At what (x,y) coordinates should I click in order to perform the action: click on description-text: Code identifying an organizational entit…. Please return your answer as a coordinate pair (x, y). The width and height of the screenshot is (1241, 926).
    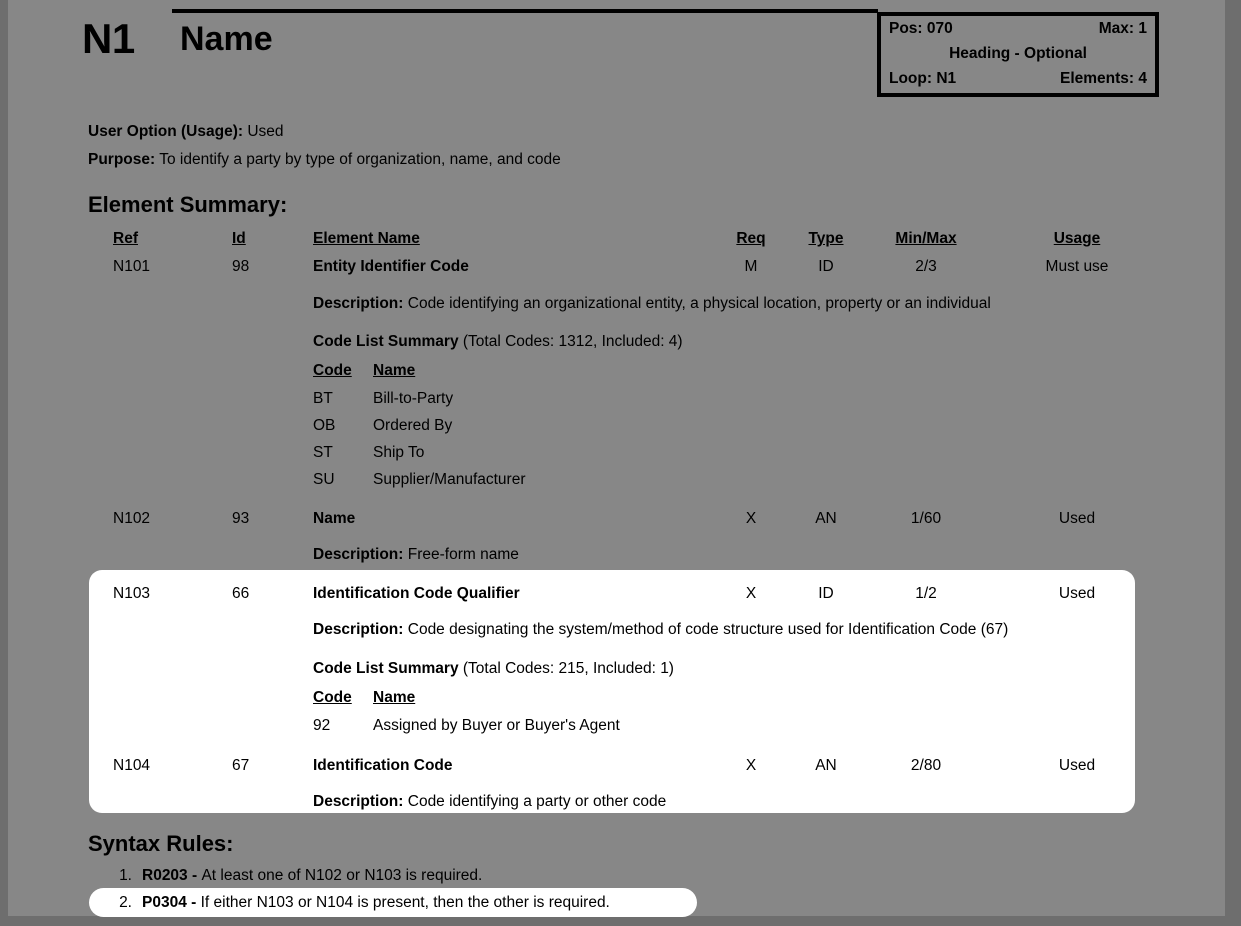
    Looking at the image, I should click on (699, 303).